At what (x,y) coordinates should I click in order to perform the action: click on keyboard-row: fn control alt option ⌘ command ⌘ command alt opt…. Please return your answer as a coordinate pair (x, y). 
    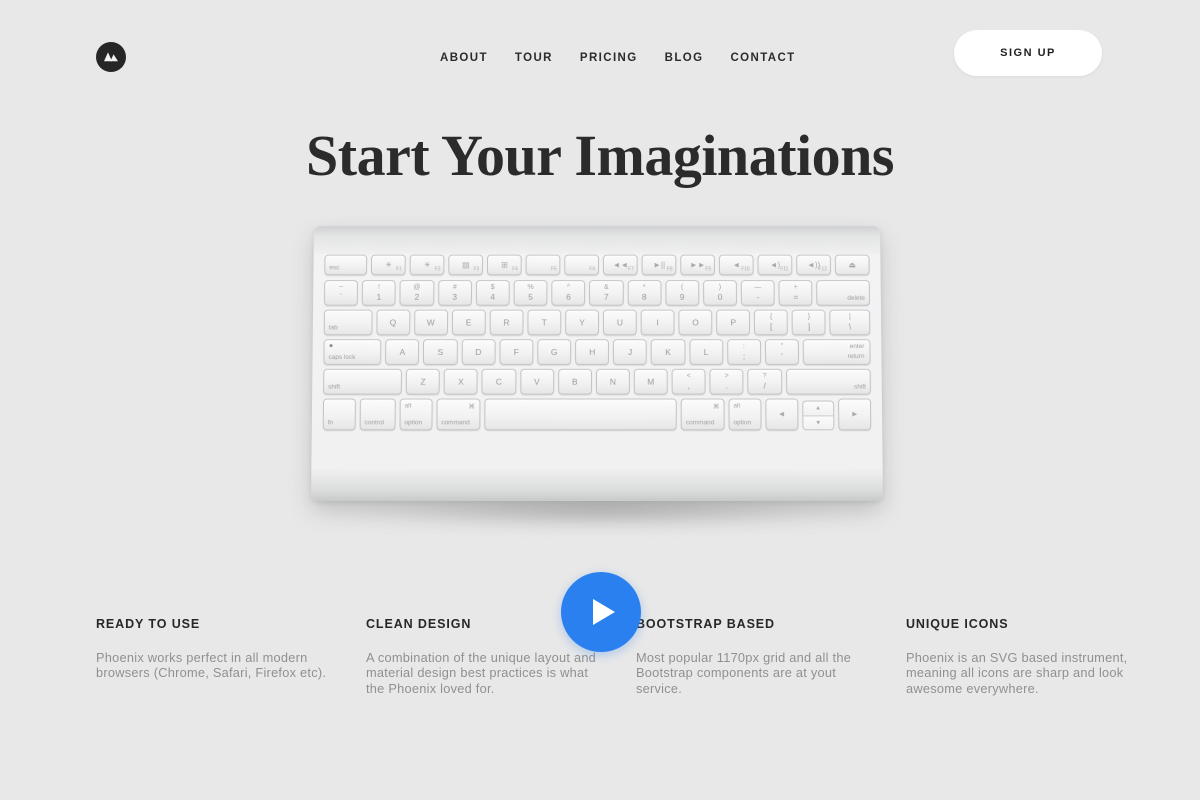
    Looking at the image, I should click on (597, 414).